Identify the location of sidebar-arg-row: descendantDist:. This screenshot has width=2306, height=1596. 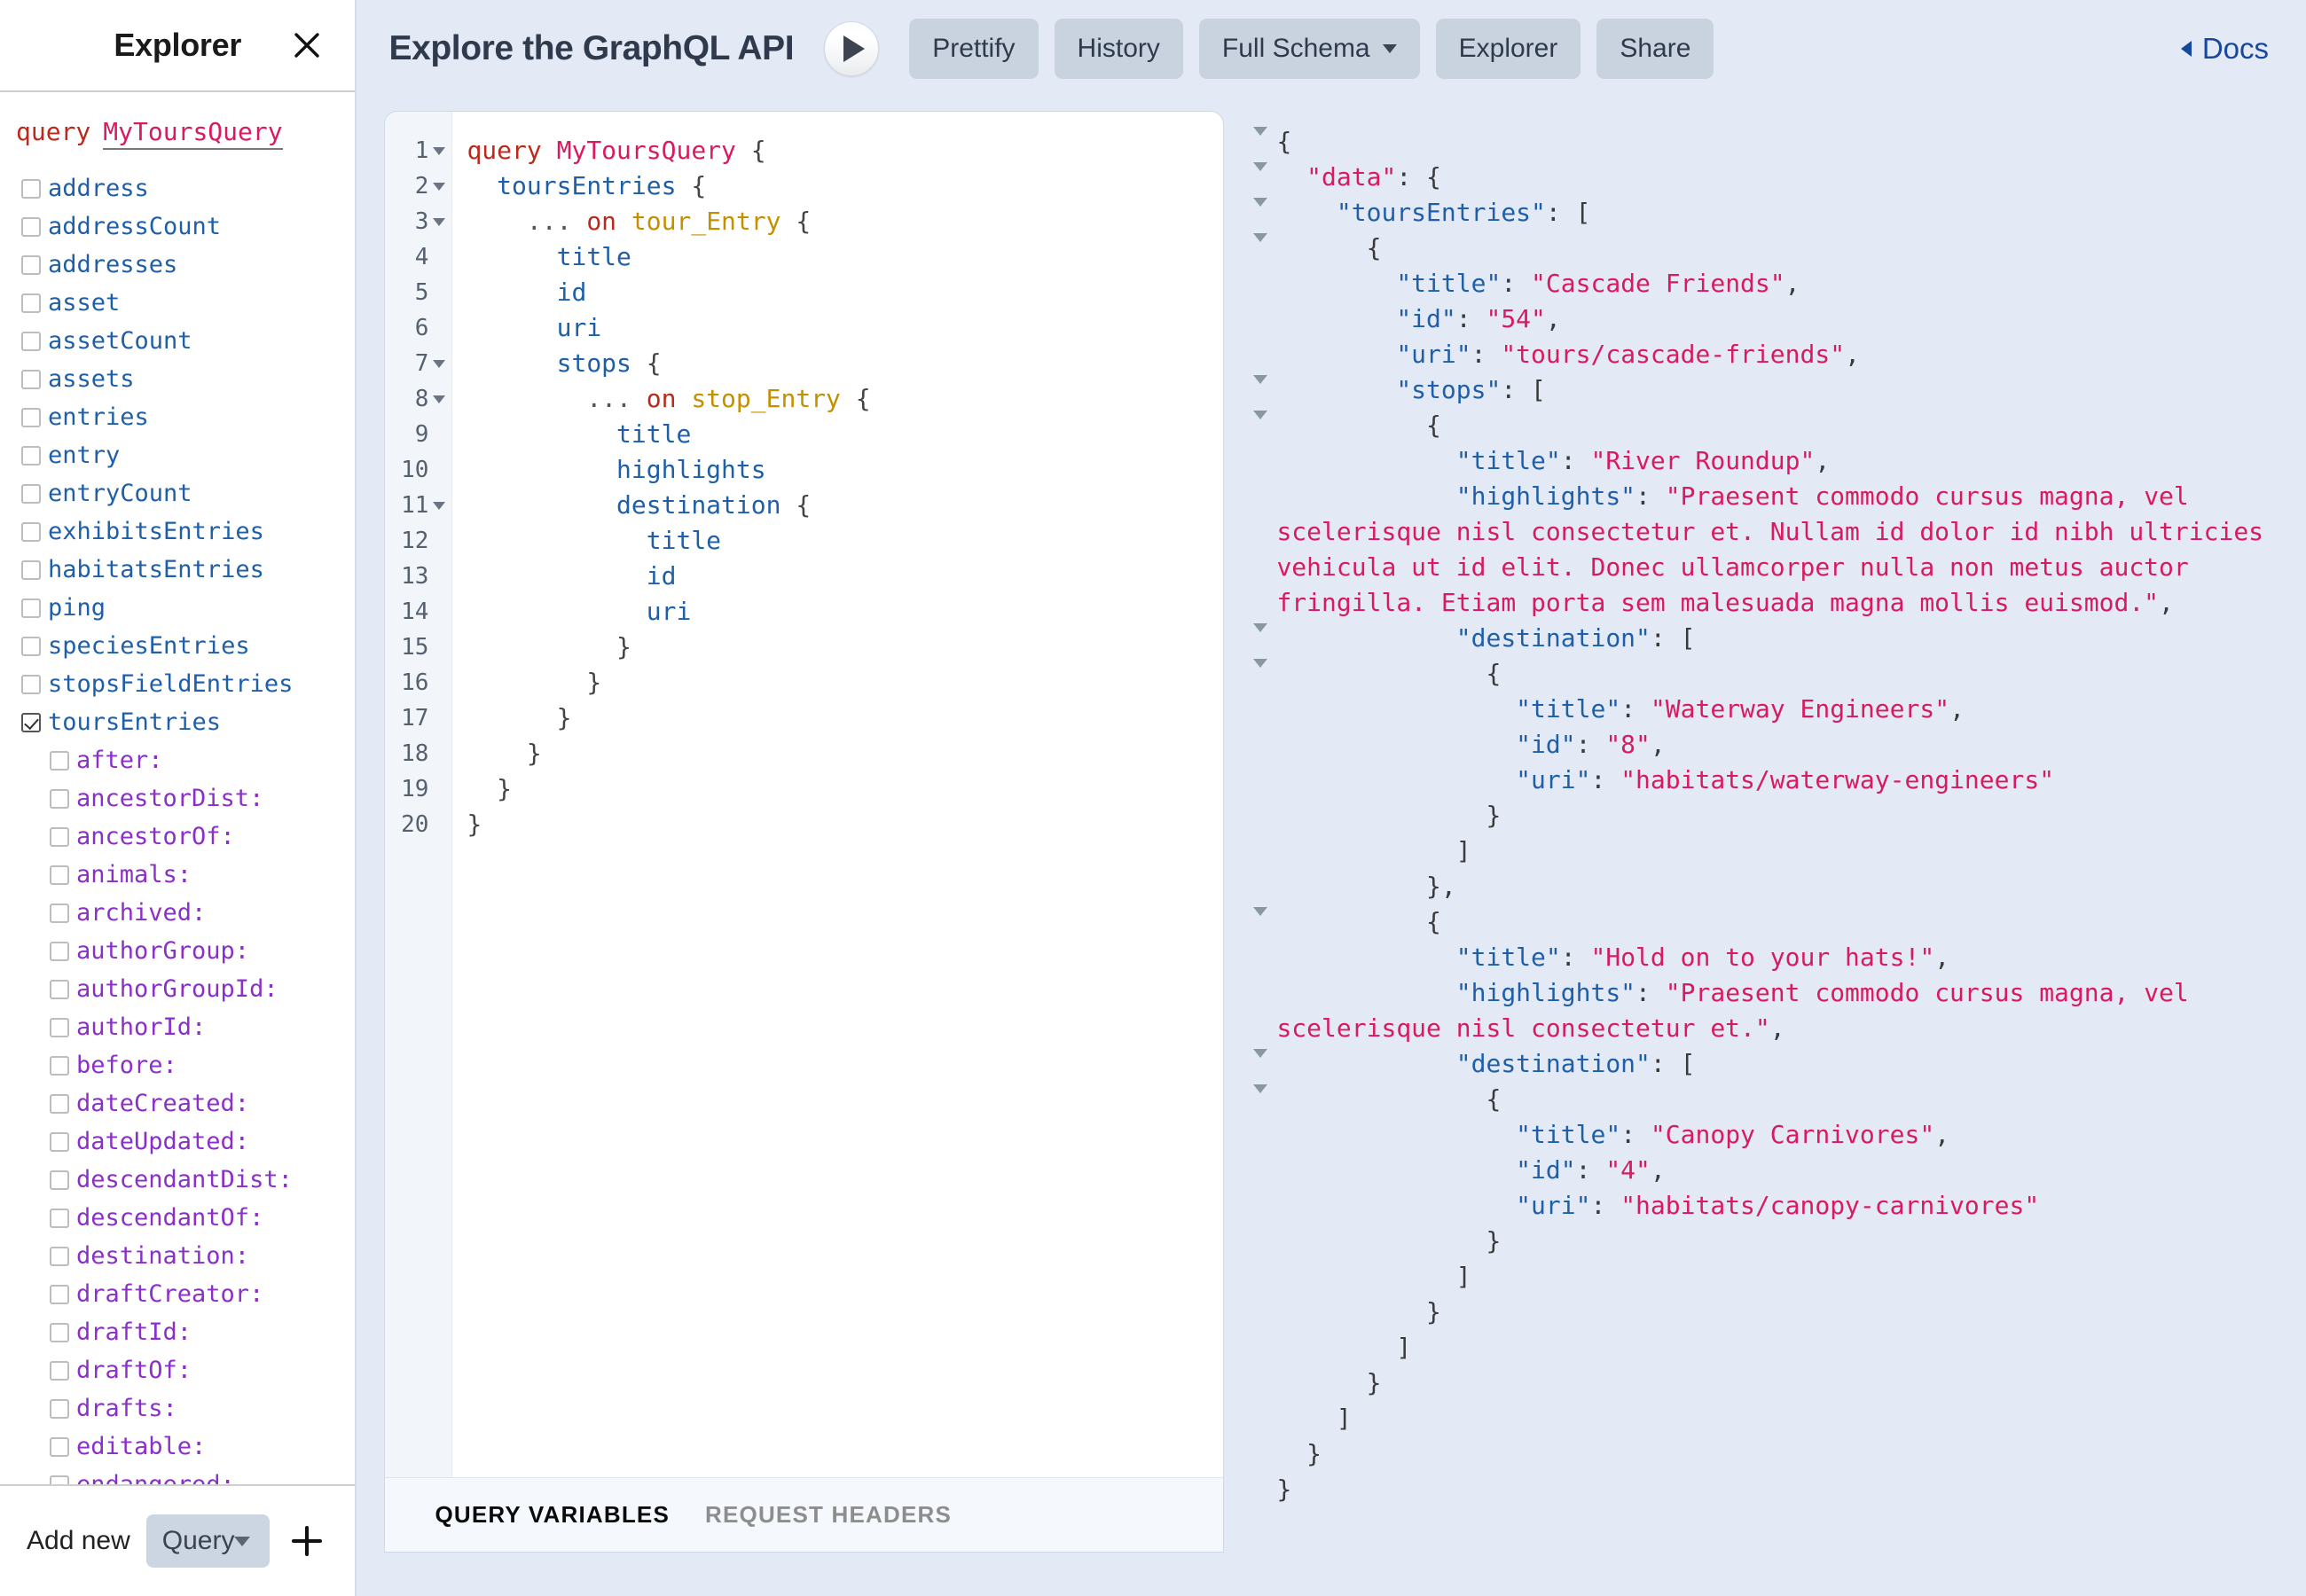
(177, 1180).